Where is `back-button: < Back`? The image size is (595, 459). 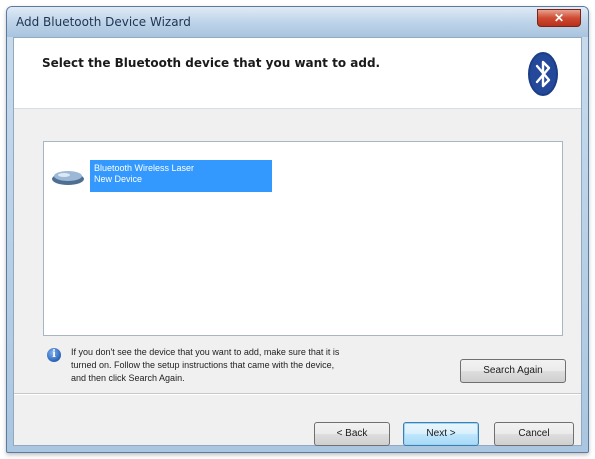 back-button: < Back is located at coordinates (352, 434).